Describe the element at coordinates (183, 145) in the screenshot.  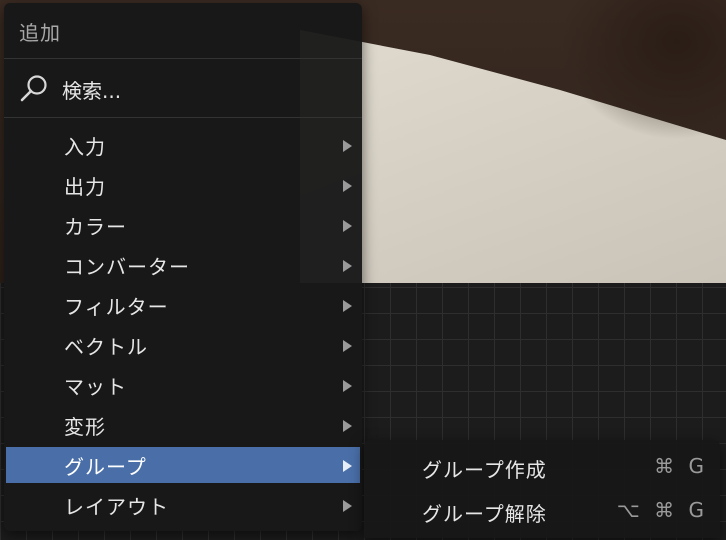
I see `menu-item-input: 入力` at that location.